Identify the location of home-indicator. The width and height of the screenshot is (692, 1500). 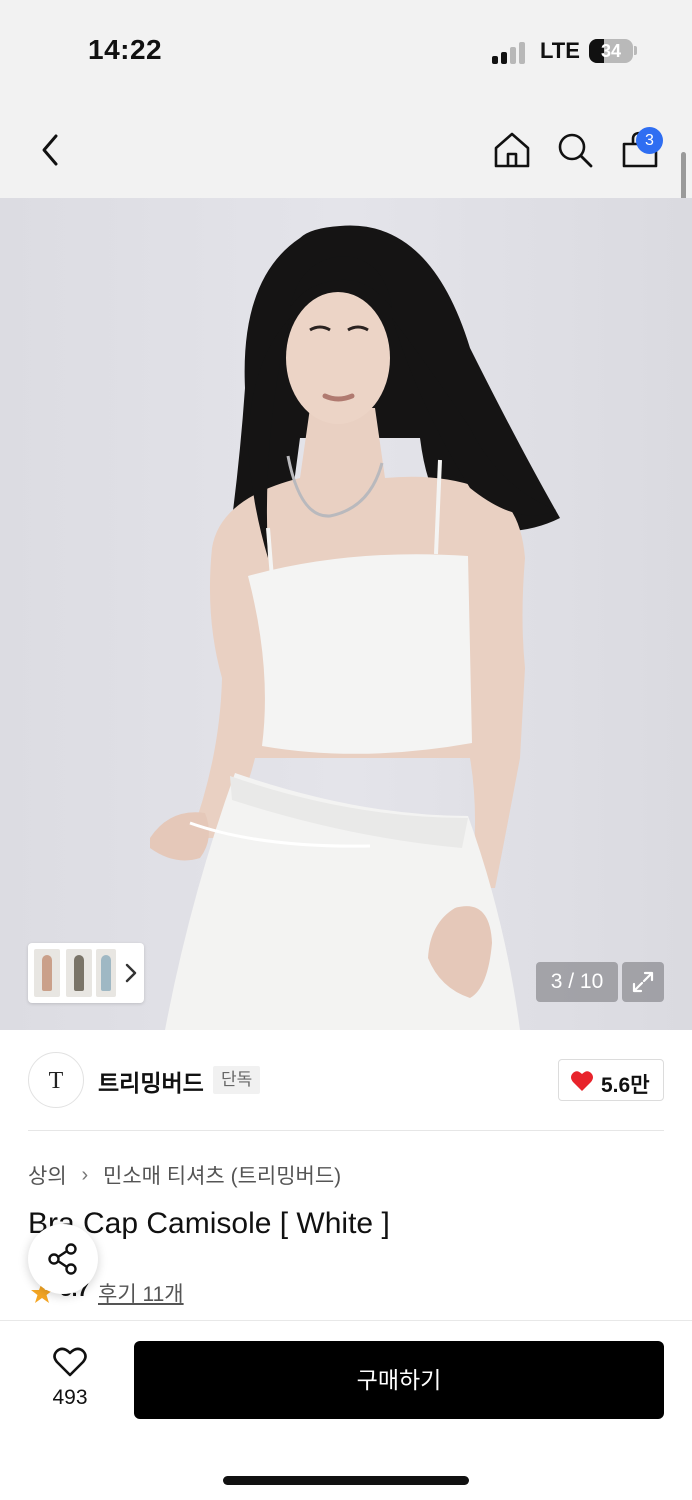
(346, 1480).